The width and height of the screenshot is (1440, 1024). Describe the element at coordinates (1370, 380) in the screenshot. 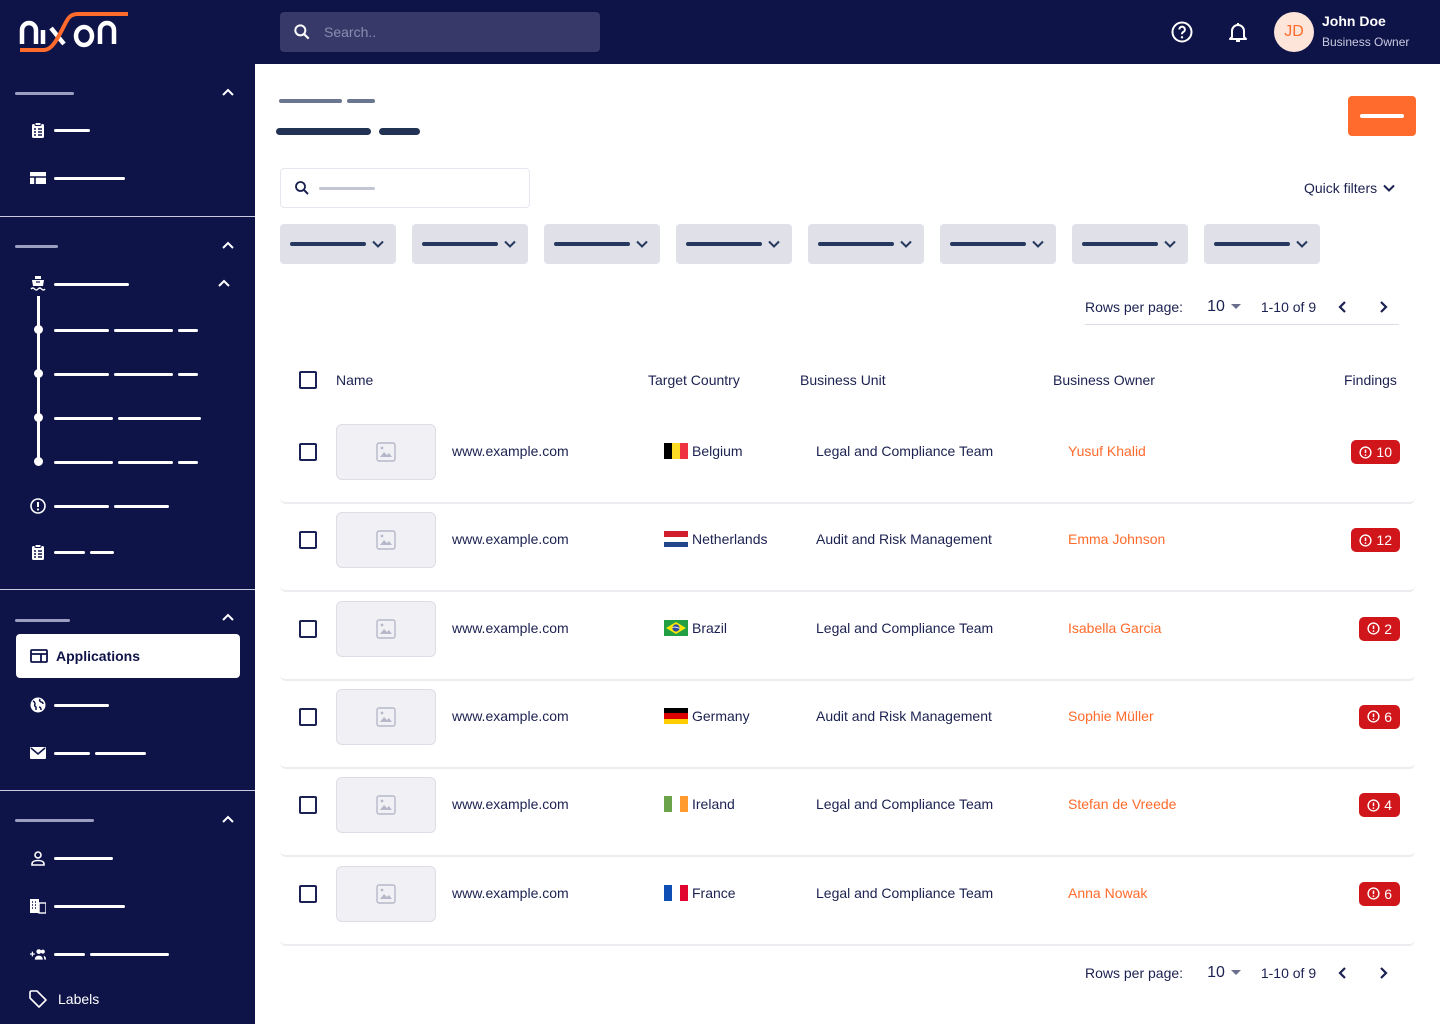

I see `column-header-findings: Findings` at that location.